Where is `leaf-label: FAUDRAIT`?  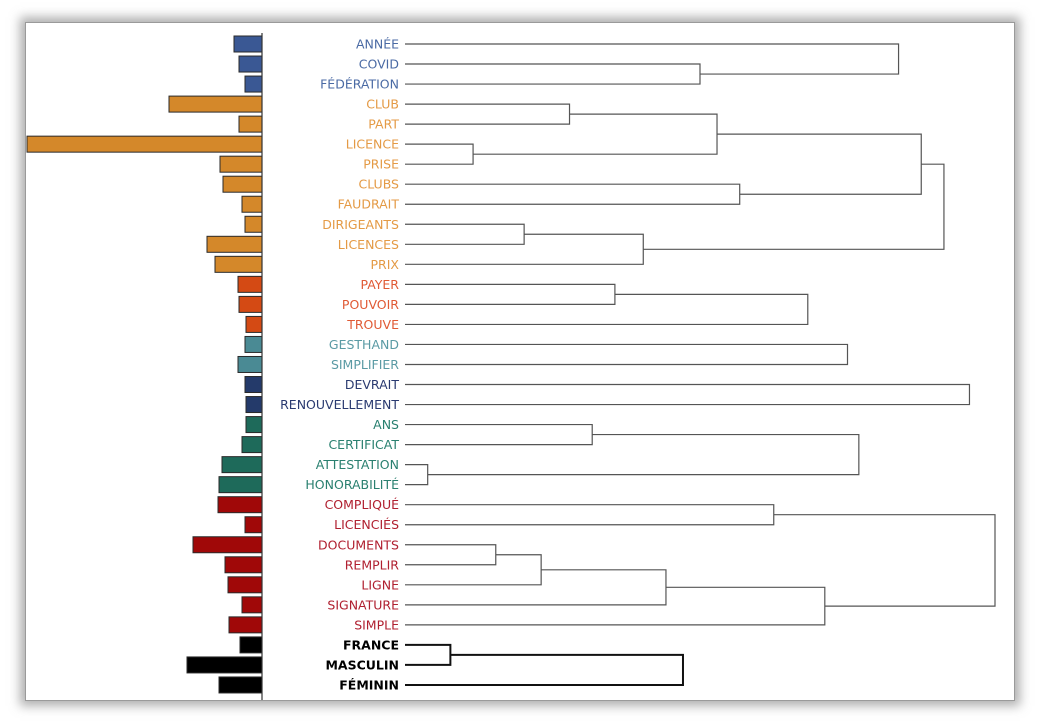
leaf-label: FAUDRAIT is located at coordinates (369, 204).